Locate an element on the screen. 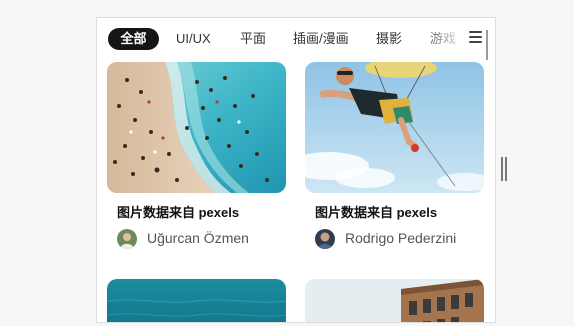 Image resolution: width=574 pixels, height=326 pixels. card-image-paraglider is located at coordinates (394, 127).